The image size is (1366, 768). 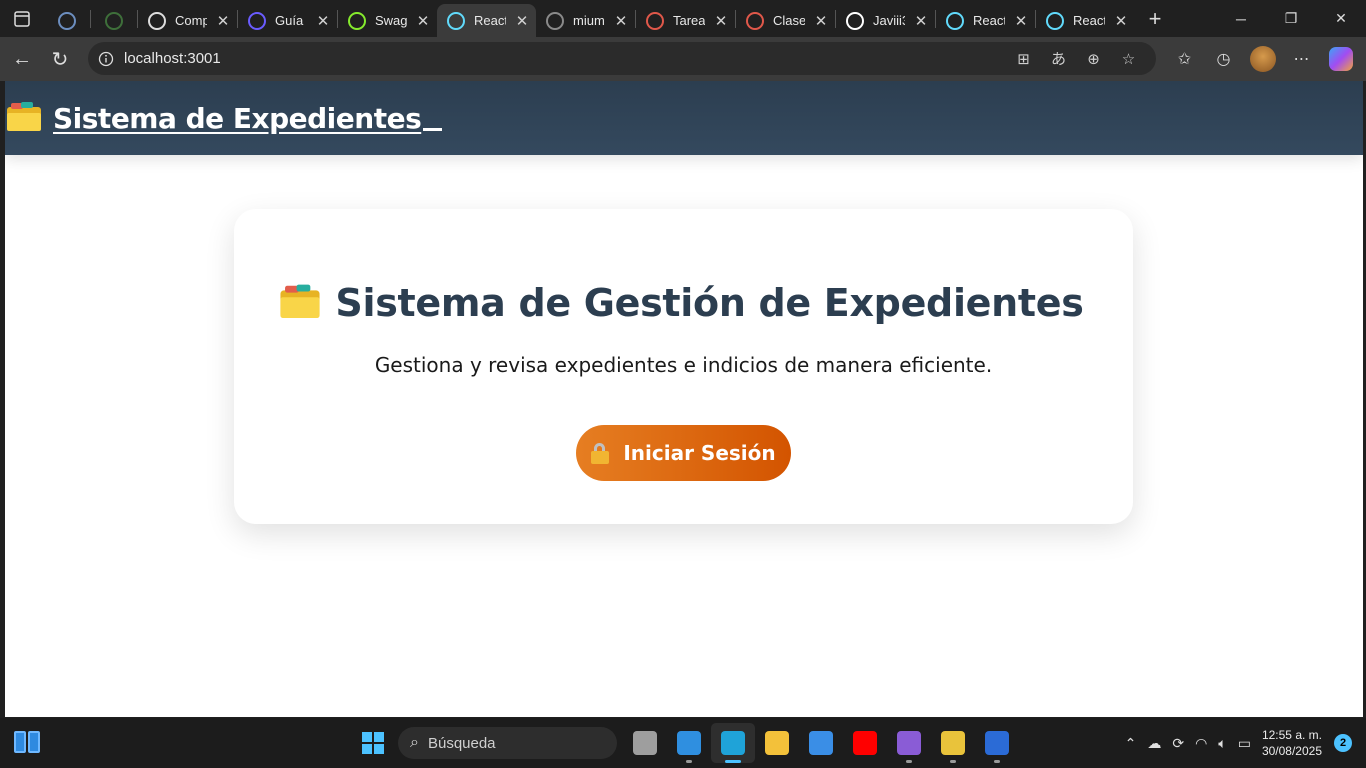 What do you see at coordinates (1201, 743) in the screenshot?
I see `wifi-icon: ◠` at bounding box center [1201, 743].